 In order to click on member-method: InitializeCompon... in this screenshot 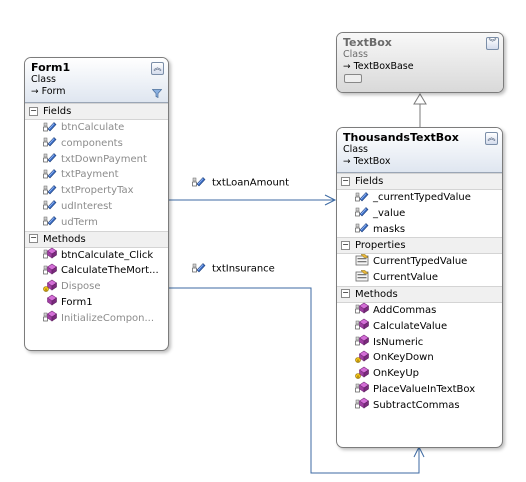, I will do `click(96, 319)`.